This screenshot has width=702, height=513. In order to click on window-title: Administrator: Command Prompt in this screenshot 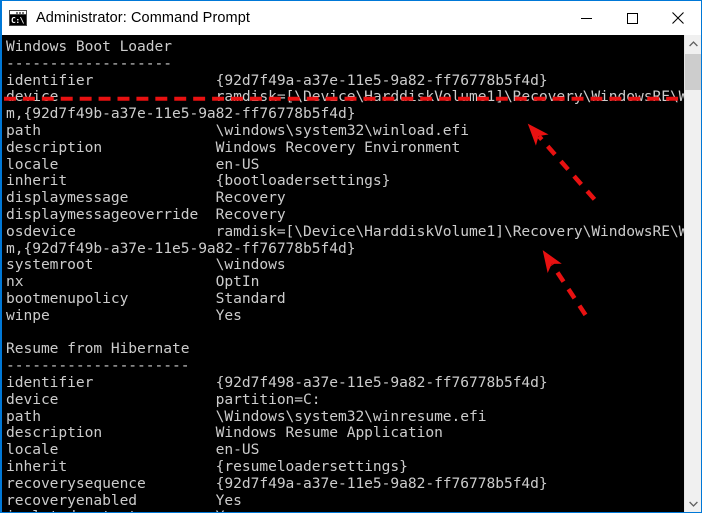, I will do `click(143, 18)`.